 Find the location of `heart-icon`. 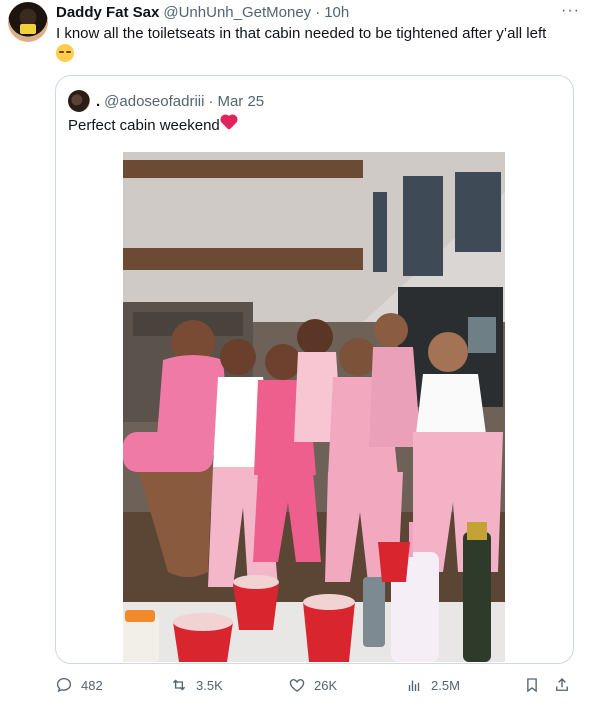

heart-icon is located at coordinates (297, 685).